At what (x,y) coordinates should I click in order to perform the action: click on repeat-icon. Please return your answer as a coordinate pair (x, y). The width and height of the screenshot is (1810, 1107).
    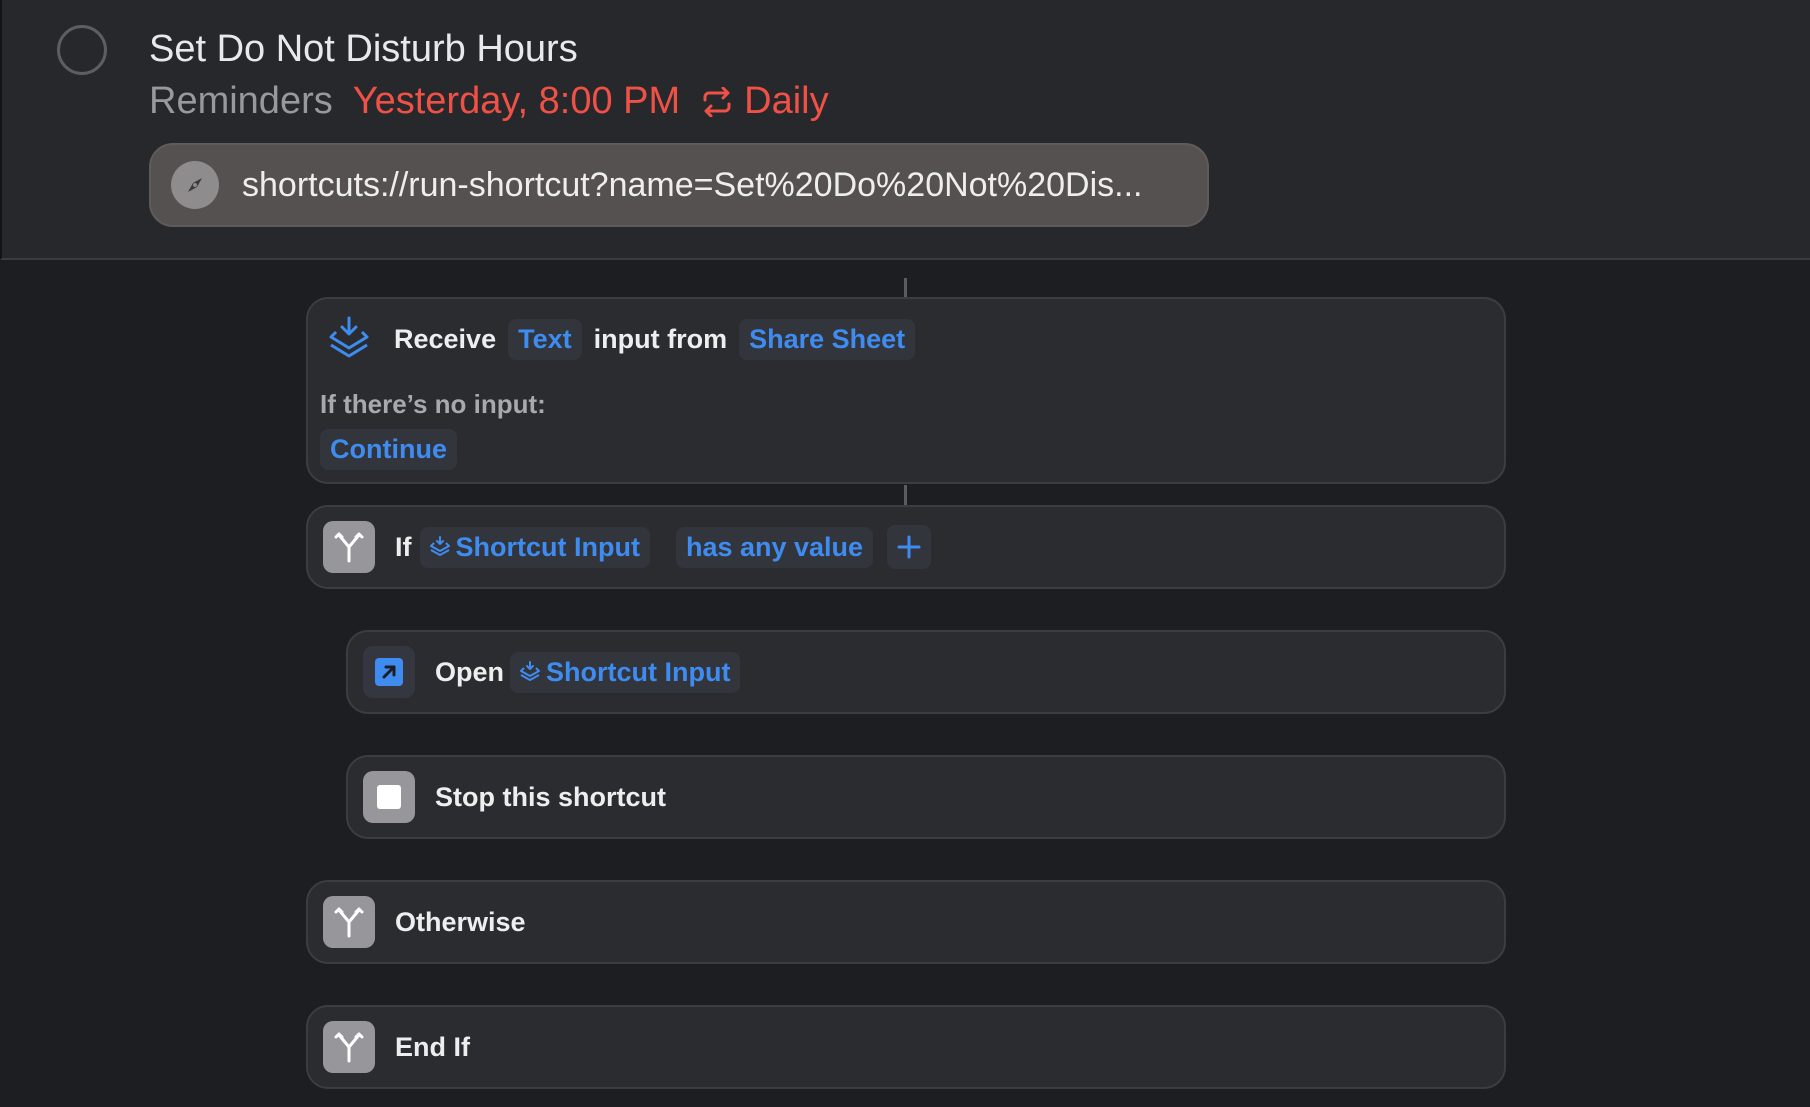
    Looking at the image, I should click on (717, 101).